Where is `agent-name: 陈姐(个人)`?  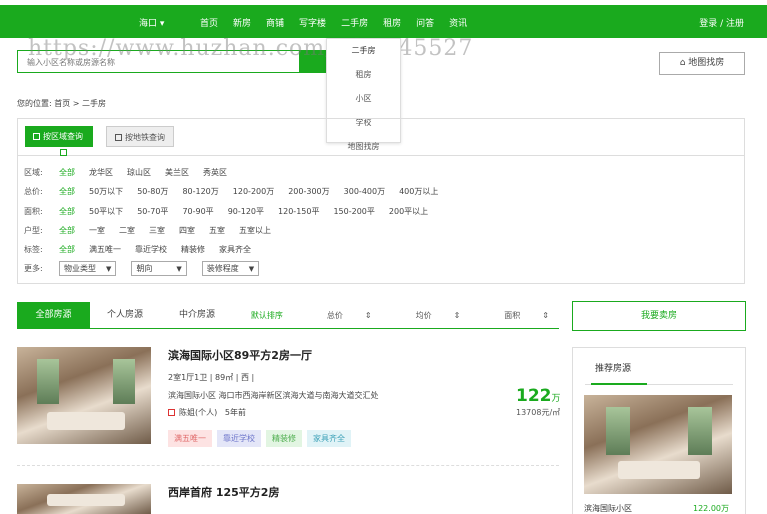
agent-name: 陈姐(个人) is located at coordinates (198, 412).